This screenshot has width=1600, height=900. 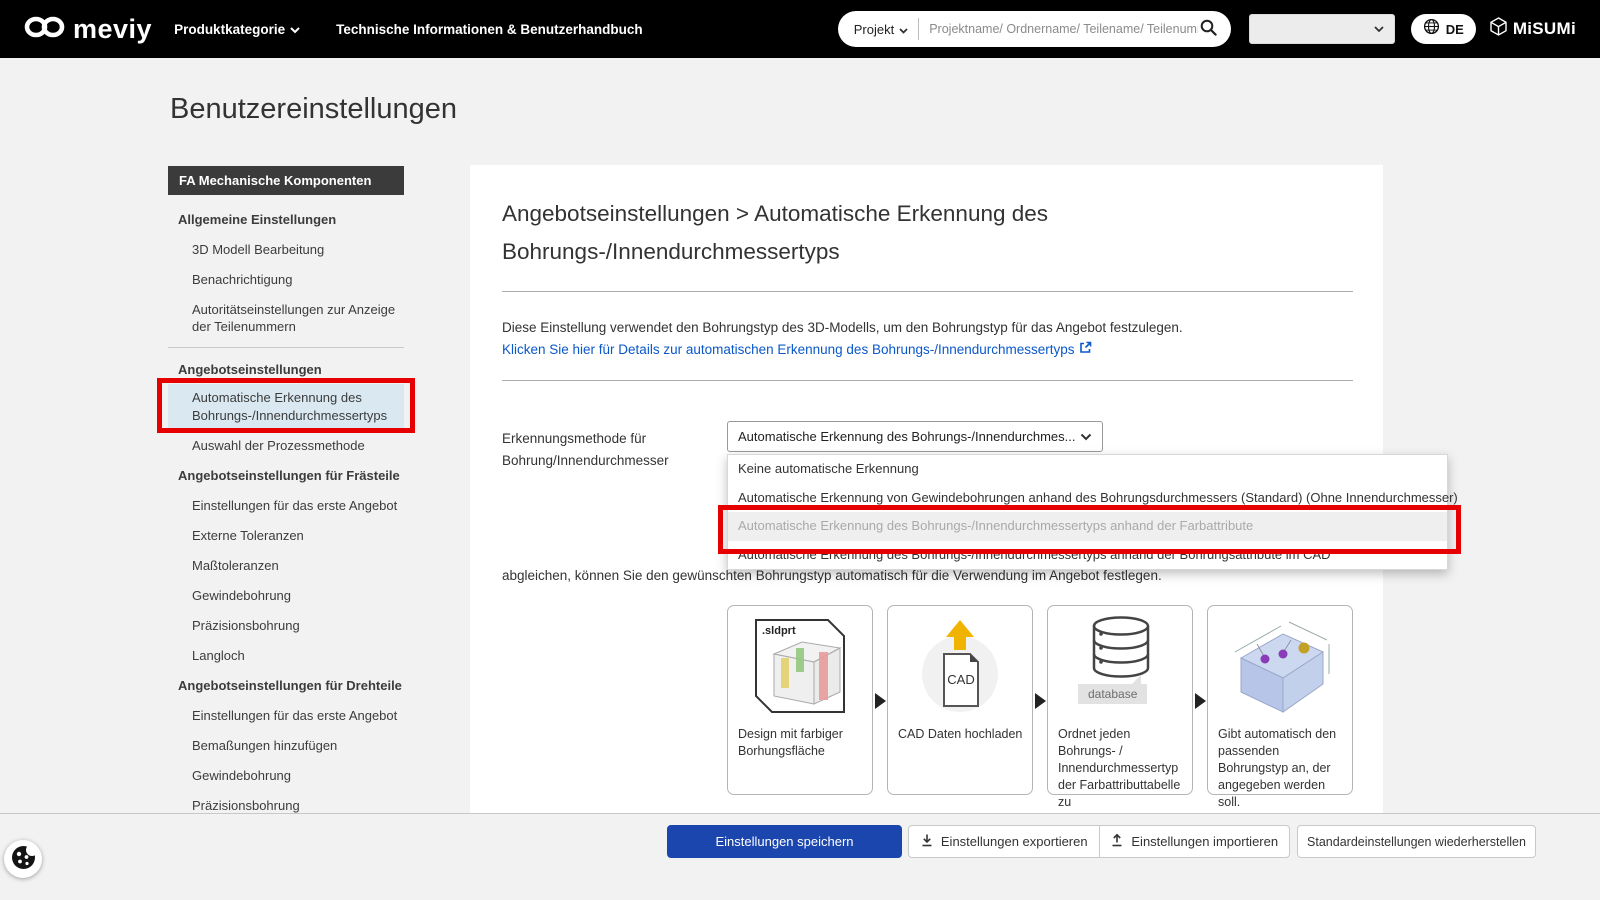 I want to click on cookie-icon, so click(x=24, y=859).